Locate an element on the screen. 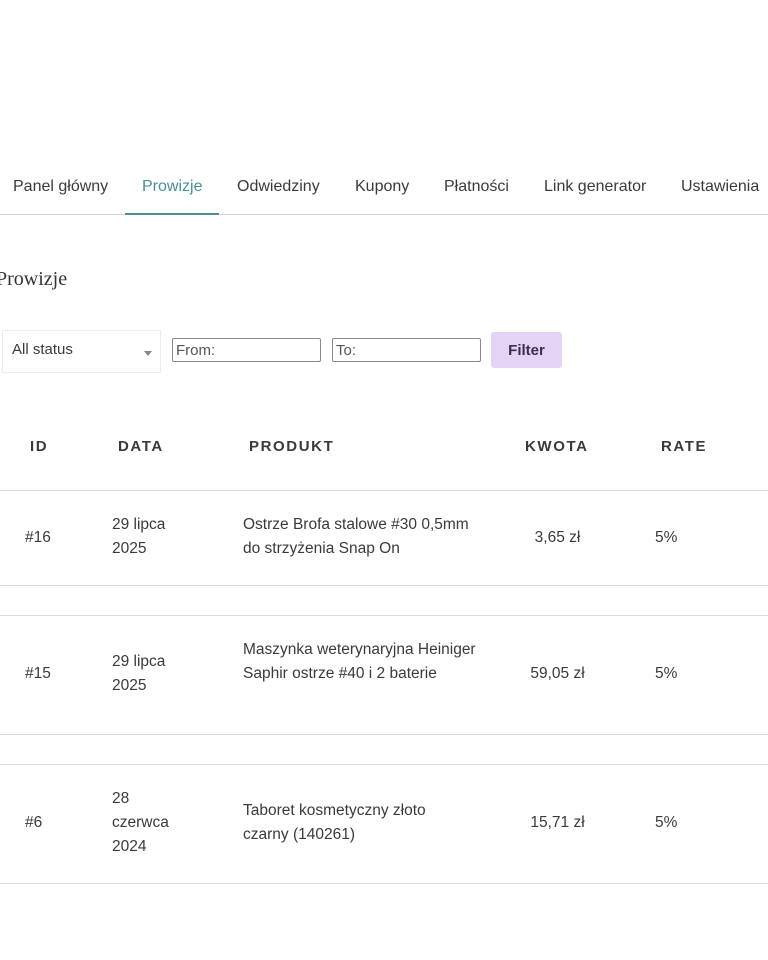 The height and width of the screenshot is (960, 768). status-select: All status is located at coordinates (81, 351).